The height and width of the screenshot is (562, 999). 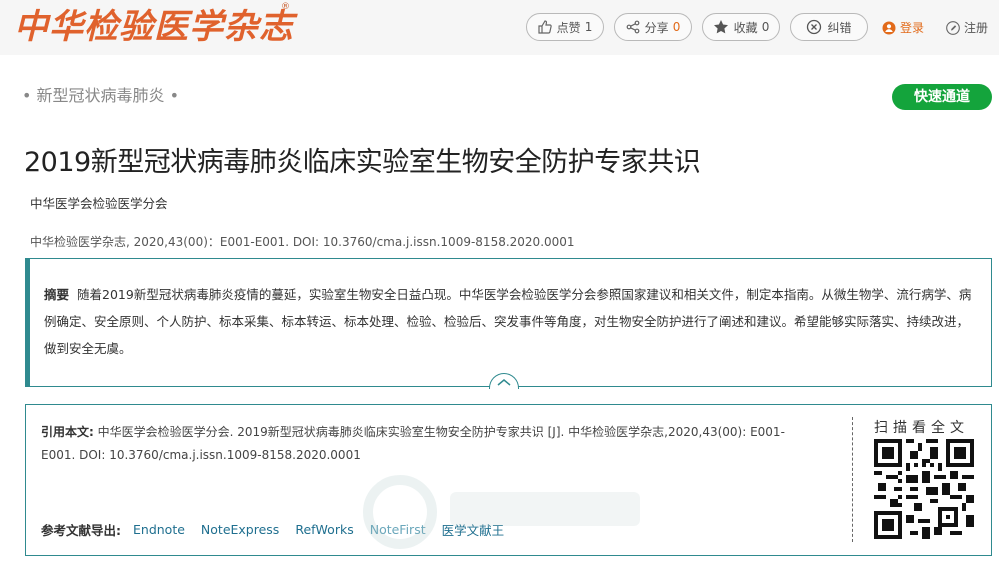 I want to click on chevron-up-icon, so click(x=504, y=382).